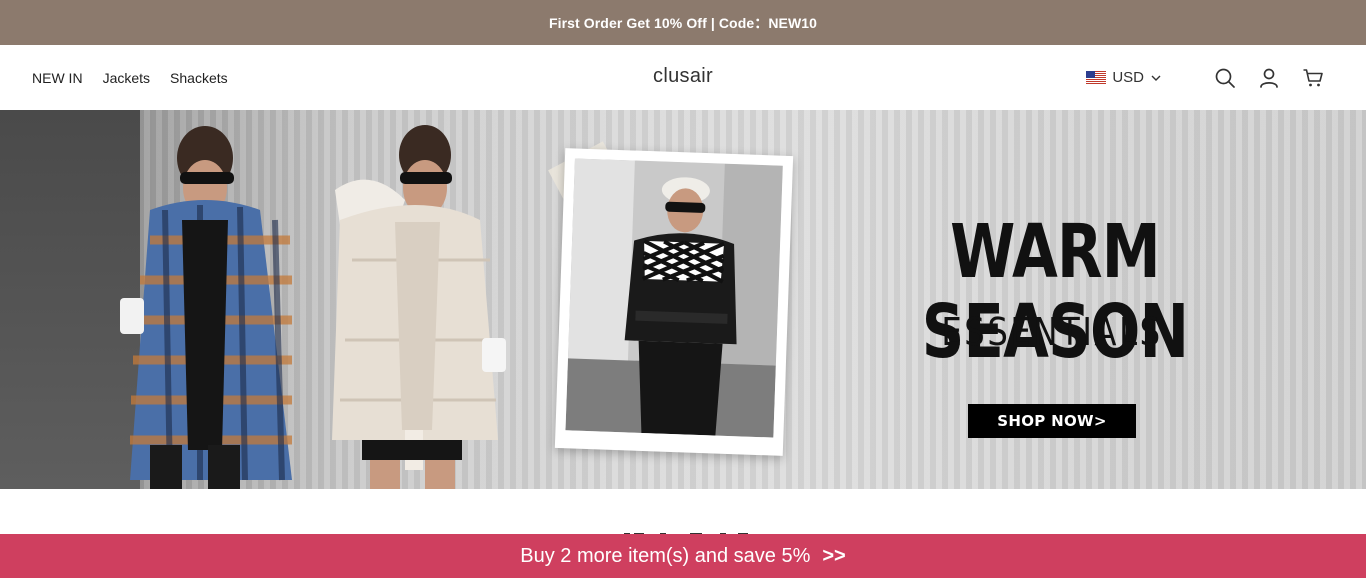  What do you see at coordinates (126, 78) in the screenshot?
I see `nav-item-jackets: Jackets` at bounding box center [126, 78].